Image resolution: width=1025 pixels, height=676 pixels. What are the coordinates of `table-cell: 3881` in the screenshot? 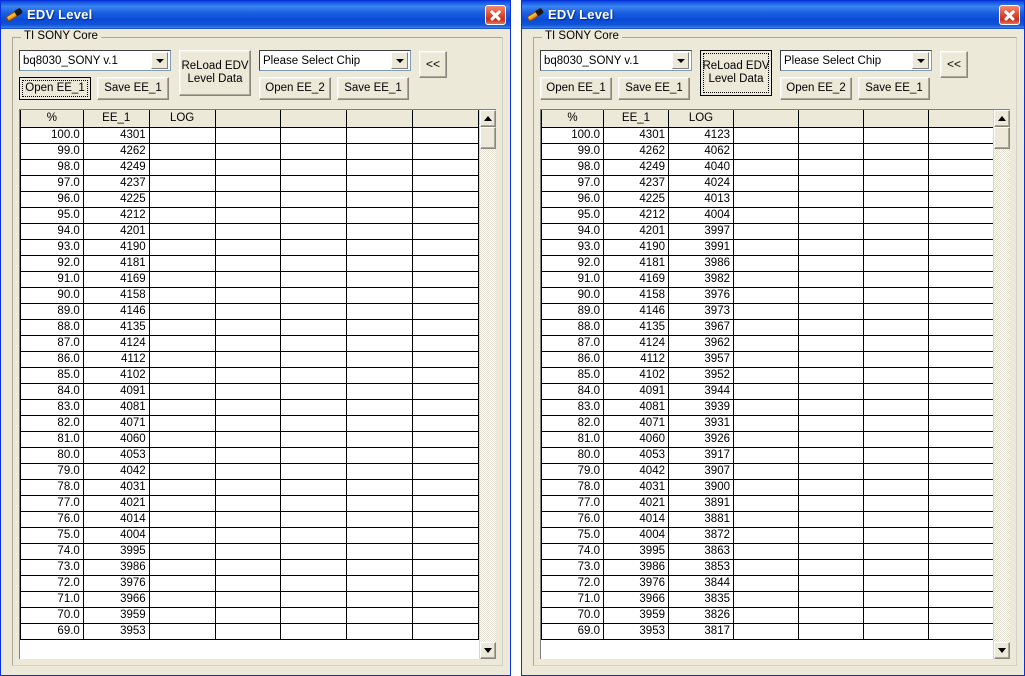 It's located at (701, 519).